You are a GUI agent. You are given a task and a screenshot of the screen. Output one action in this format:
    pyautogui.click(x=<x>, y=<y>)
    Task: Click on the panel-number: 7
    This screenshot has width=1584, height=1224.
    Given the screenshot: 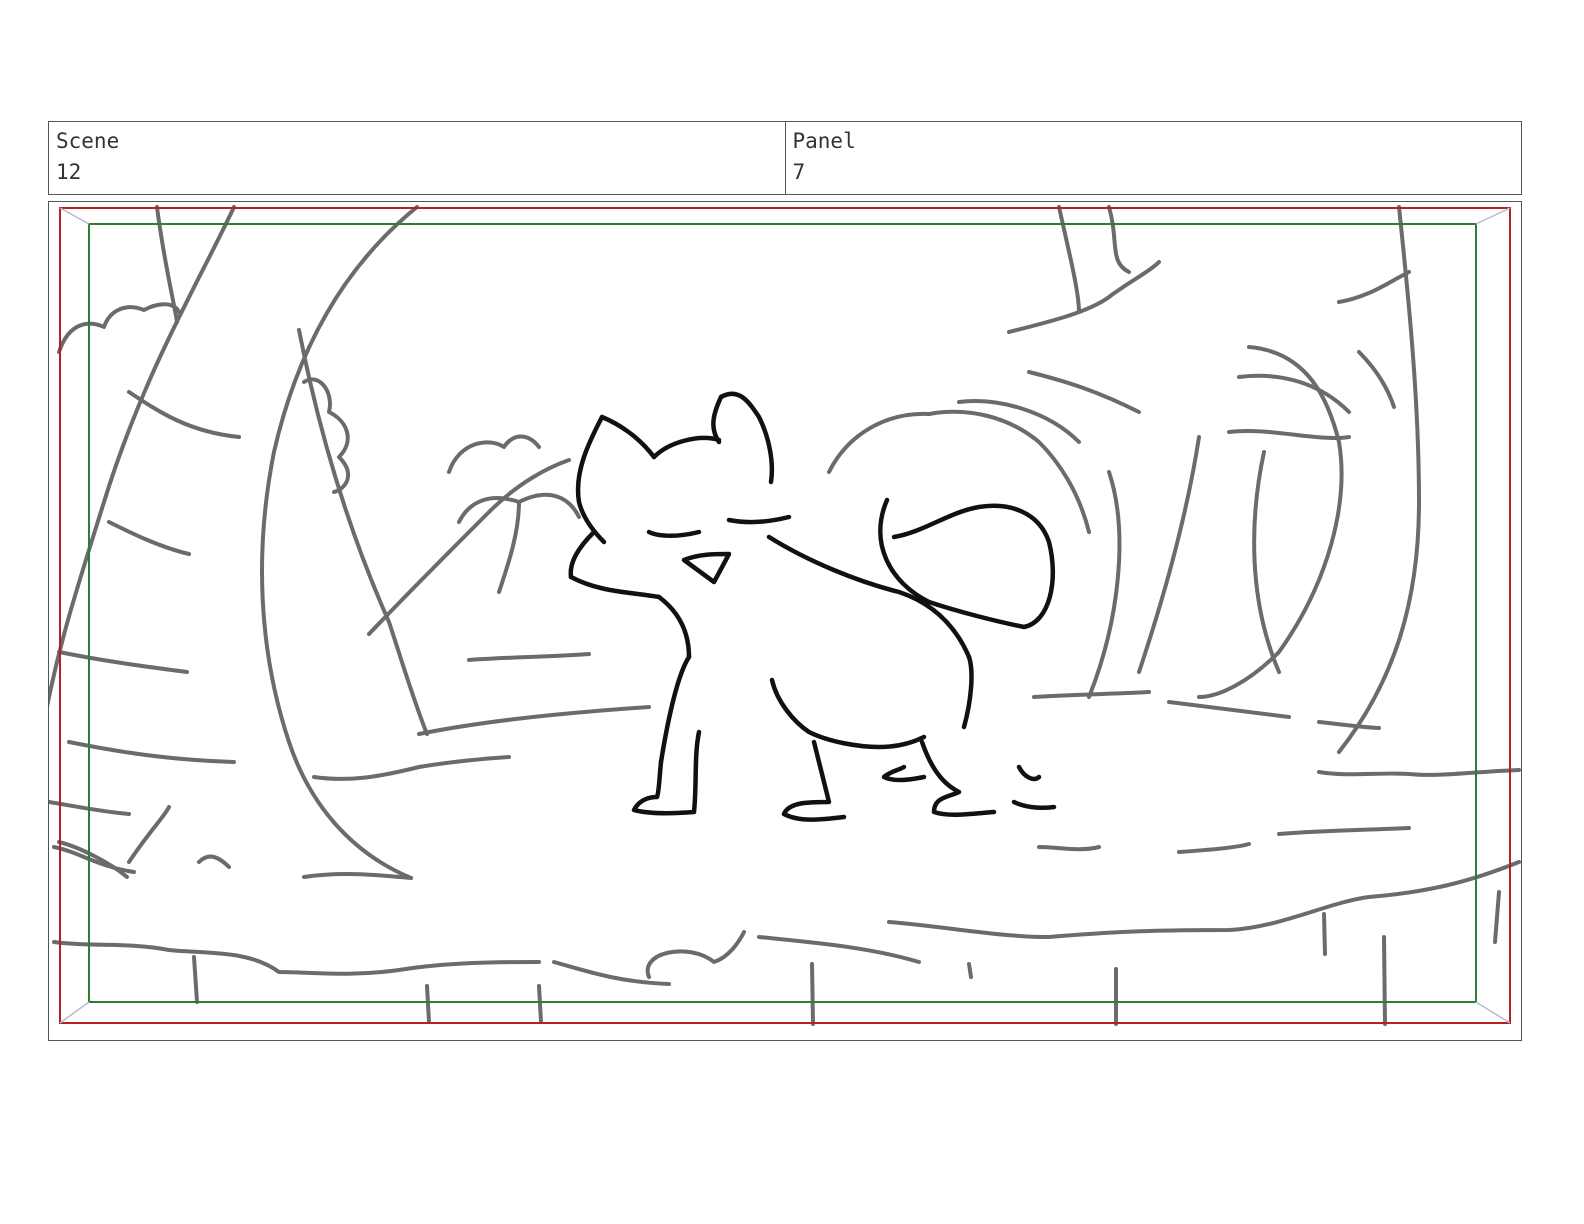 What is the action you would take?
    pyautogui.click(x=799, y=172)
    